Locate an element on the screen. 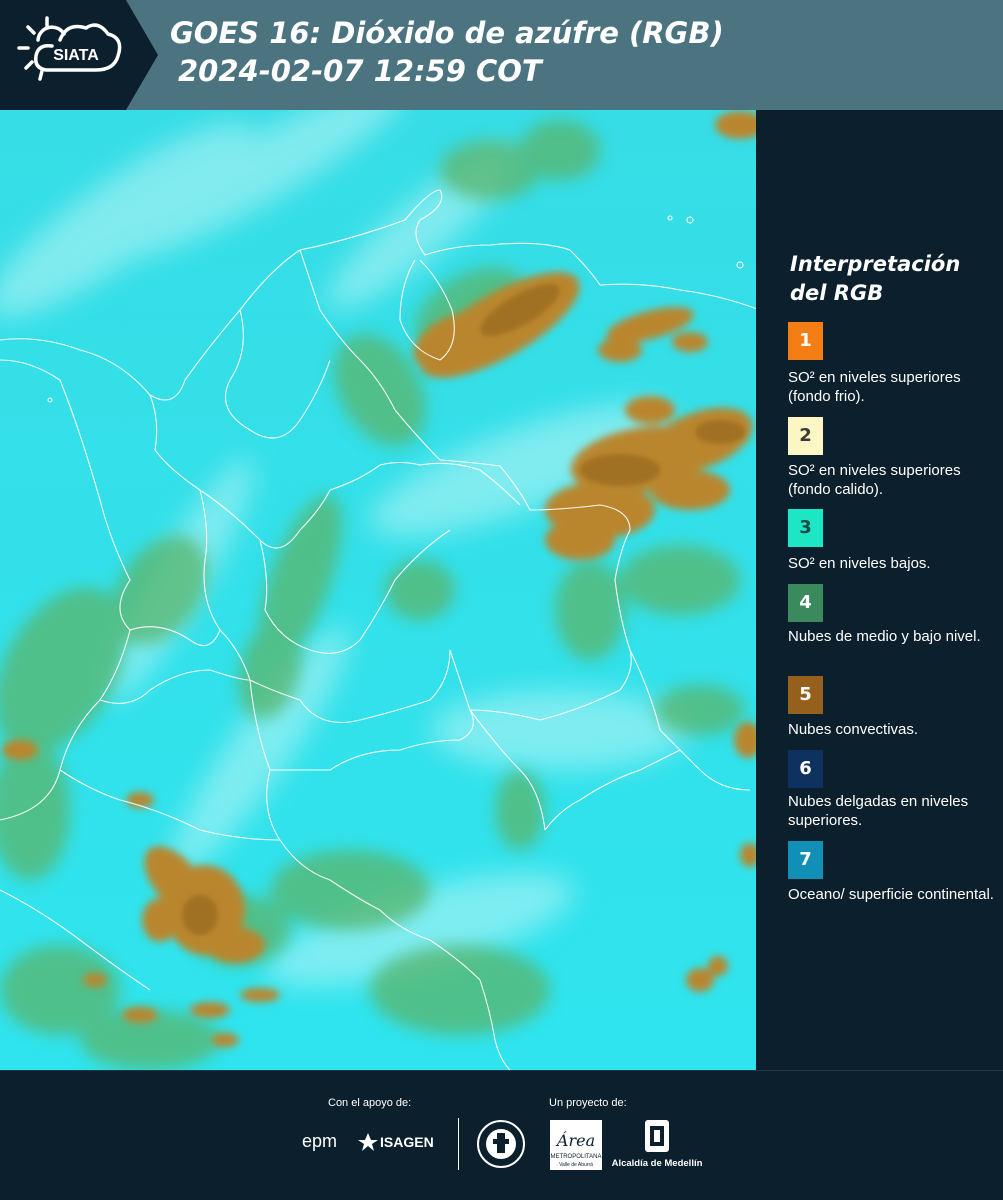 The image size is (1003, 1200). coat-of-arms-icon is located at coordinates (657, 1136).